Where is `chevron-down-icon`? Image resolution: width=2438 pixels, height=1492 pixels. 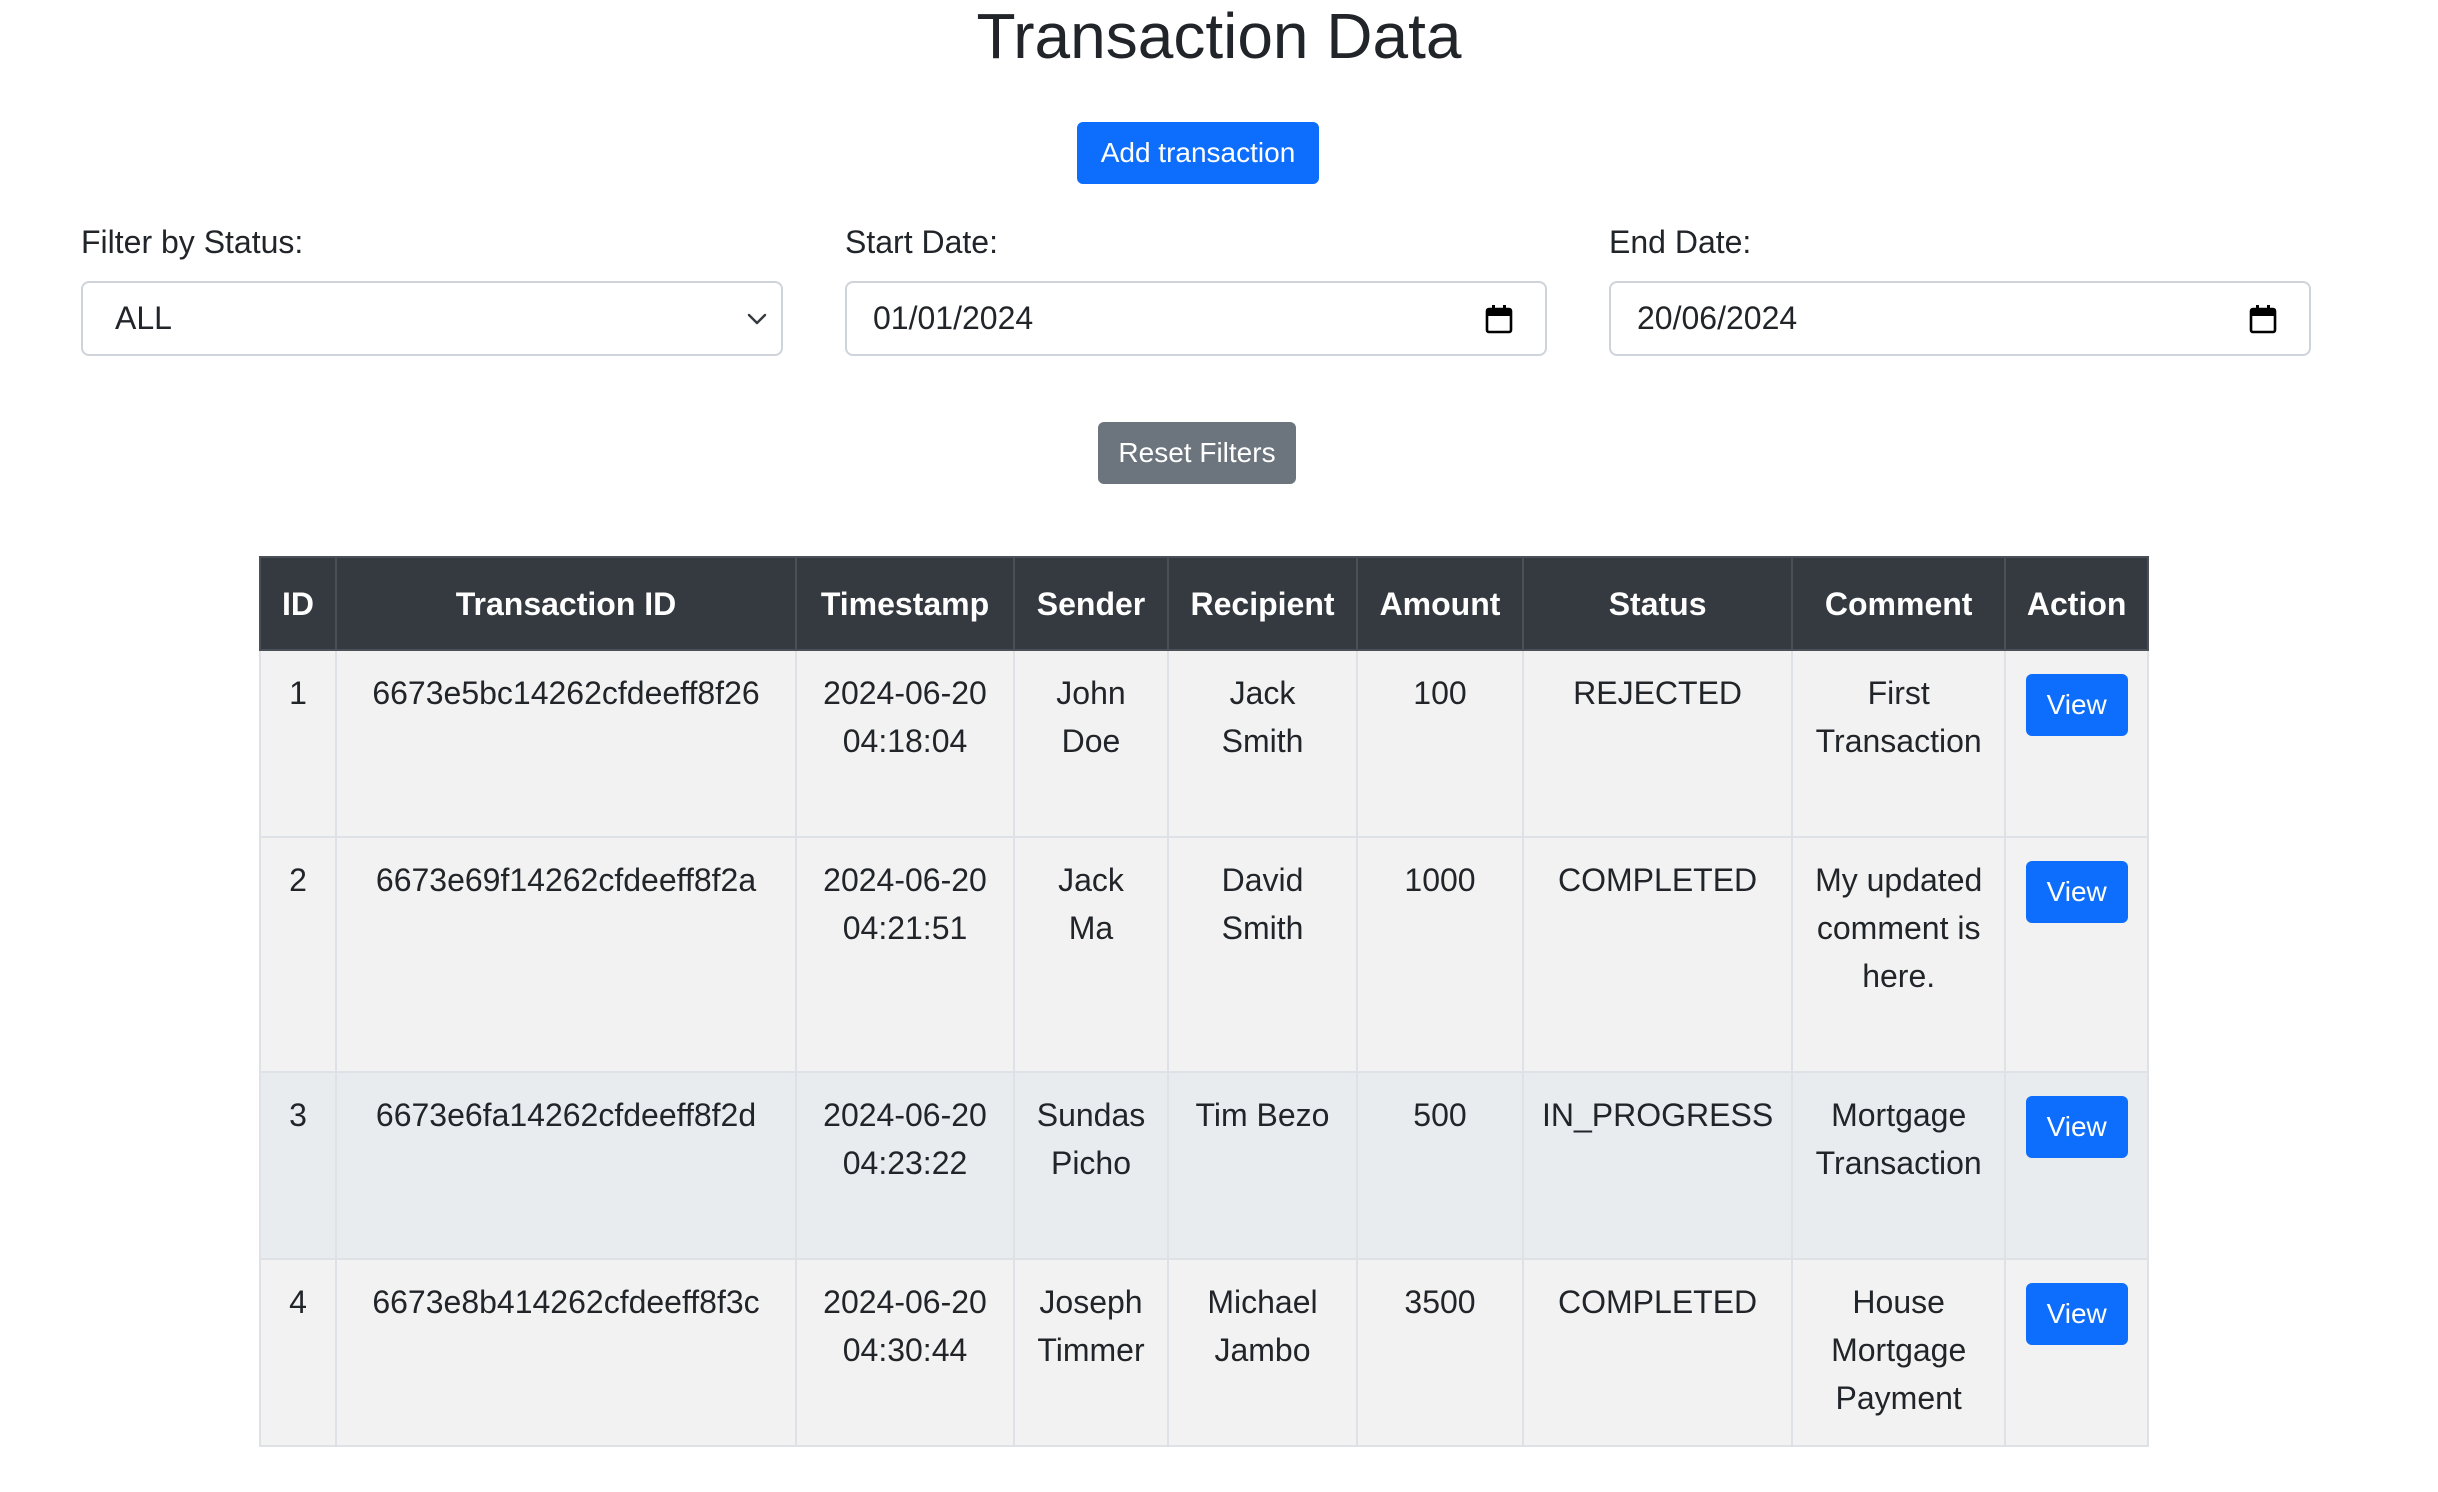 chevron-down-icon is located at coordinates (757, 319).